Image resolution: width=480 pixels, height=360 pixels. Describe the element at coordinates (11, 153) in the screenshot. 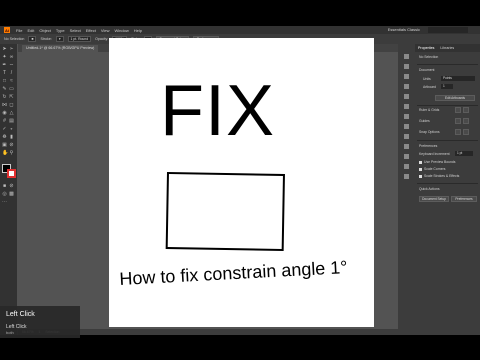

I see `zoom-tool-icon: ⚲` at that location.